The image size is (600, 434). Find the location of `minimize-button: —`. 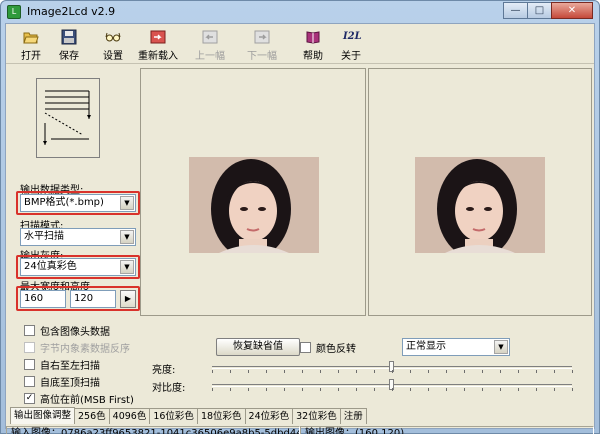

minimize-button: — is located at coordinates (515, 10).